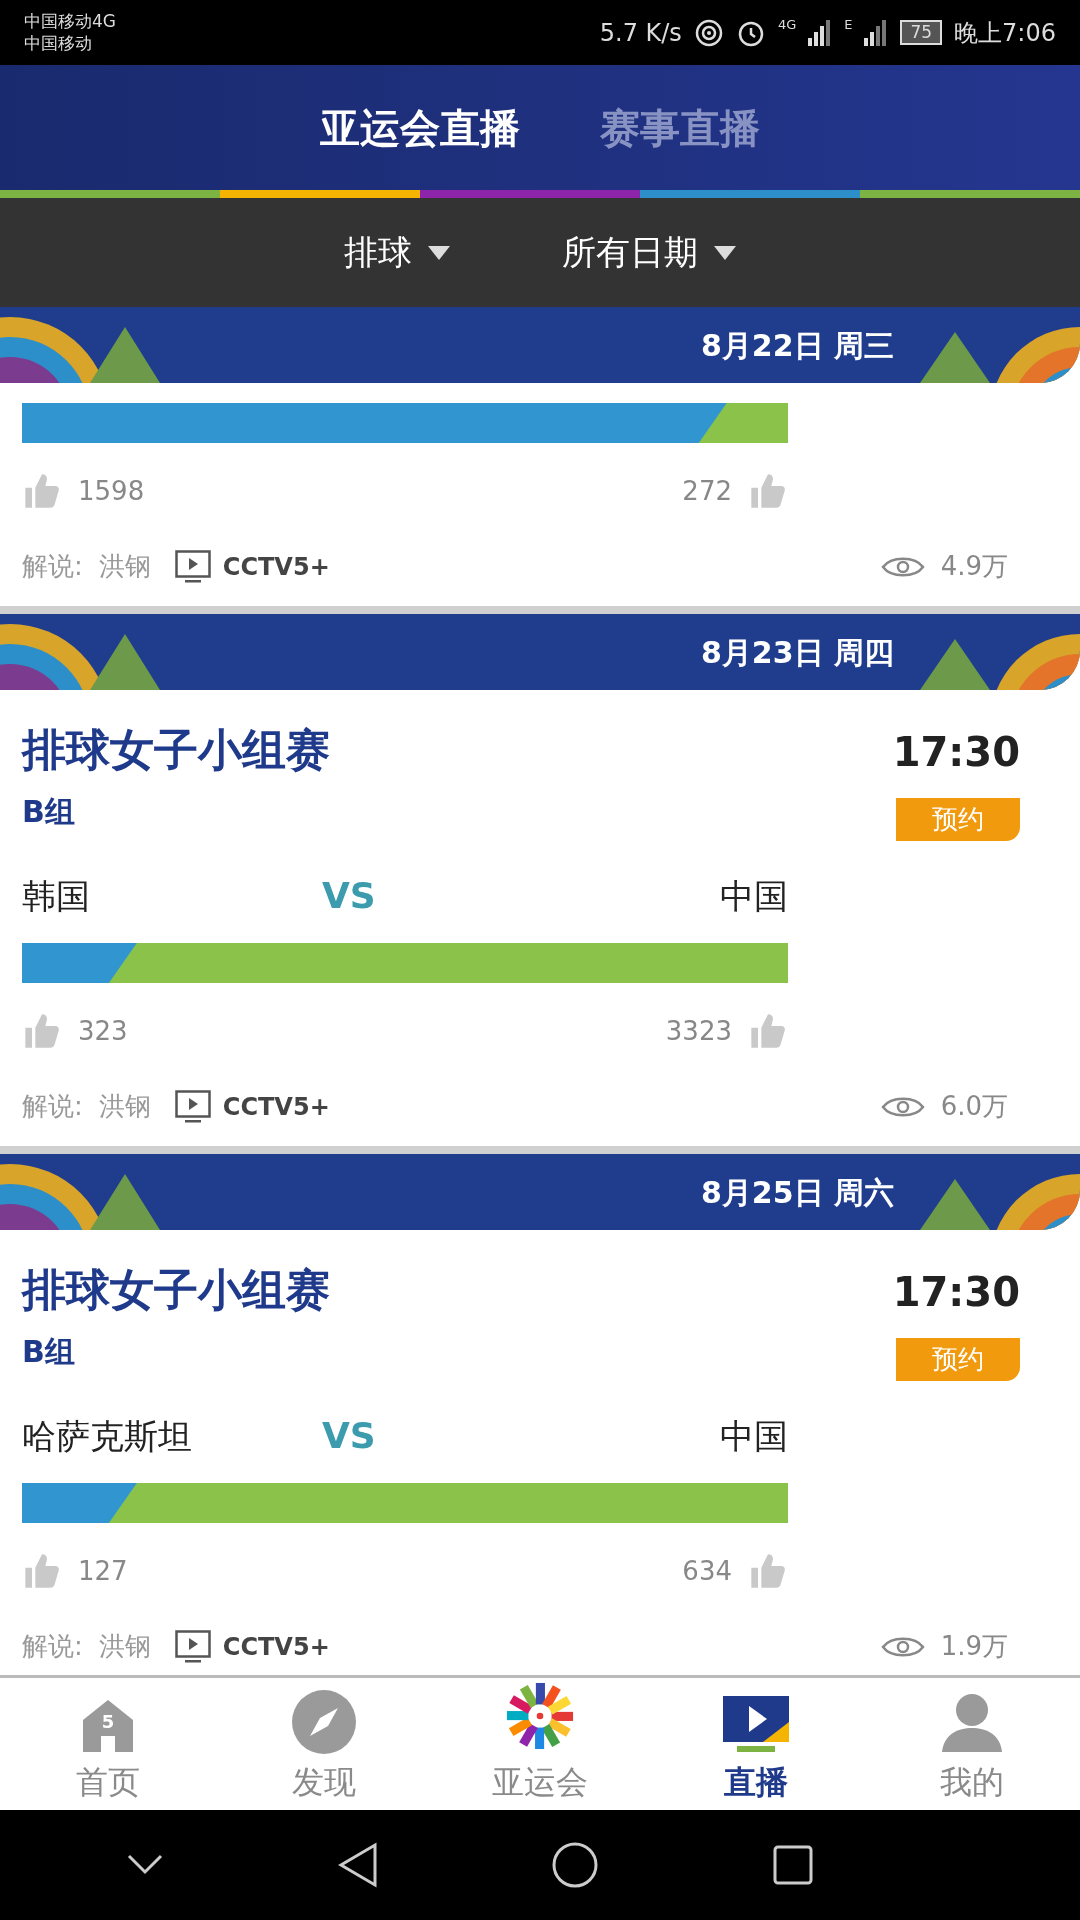  Describe the element at coordinates (575, 1865) in the screenshot. I see `home-circle-icon` at that location.